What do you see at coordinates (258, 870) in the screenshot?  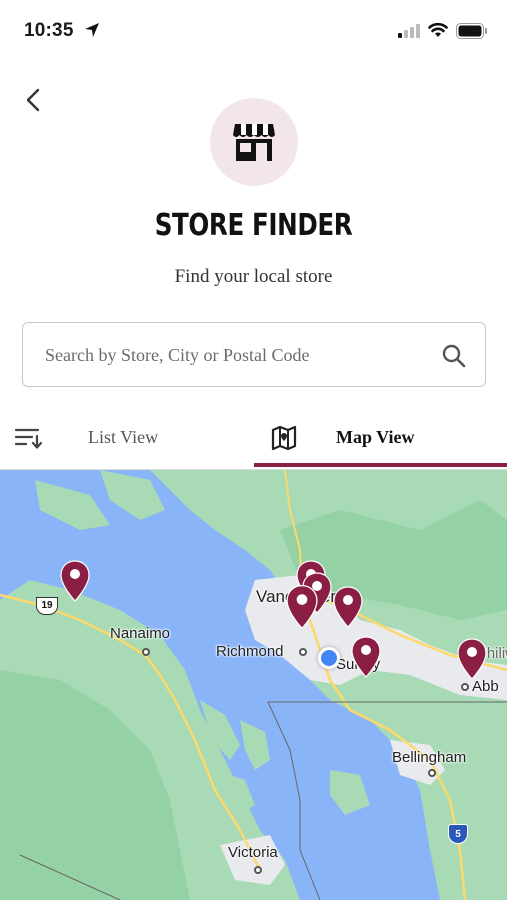 I see `city-marker-victoria` at bounding box center [258, 870].